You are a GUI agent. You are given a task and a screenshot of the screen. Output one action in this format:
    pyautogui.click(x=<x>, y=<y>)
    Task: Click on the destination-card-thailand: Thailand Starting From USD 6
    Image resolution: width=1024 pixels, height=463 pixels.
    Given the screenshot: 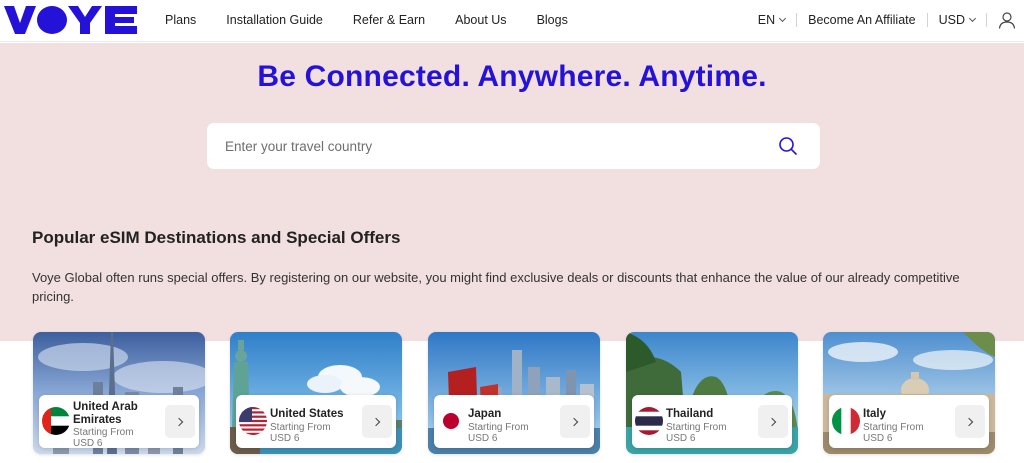 What is the action you would take?
    pyautogui.click(x=712, y=393)
    